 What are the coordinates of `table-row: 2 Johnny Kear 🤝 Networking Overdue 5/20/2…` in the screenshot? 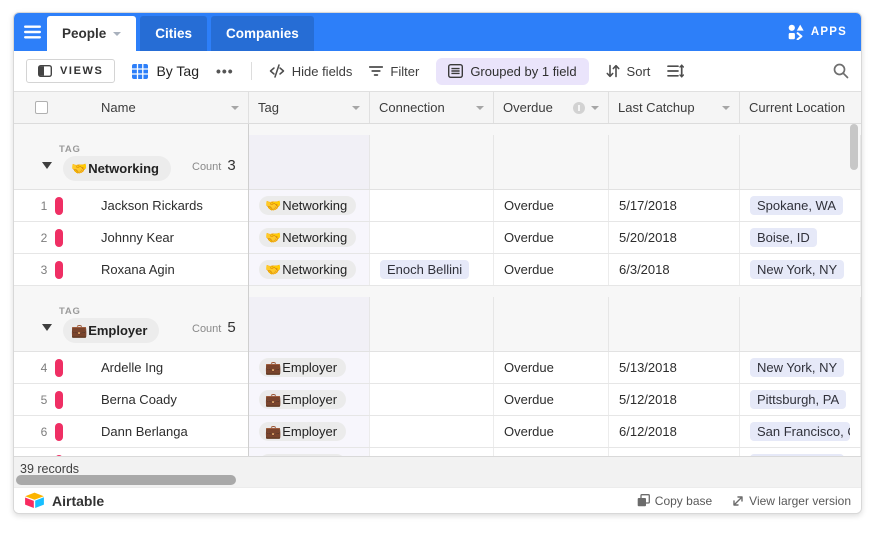 It's located at (437, 238).